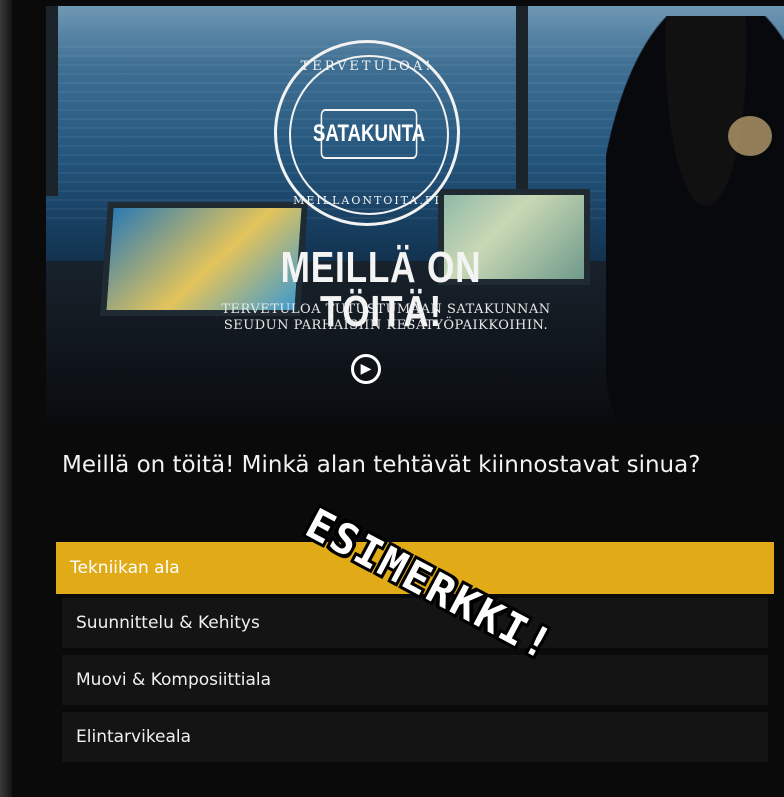  What do you see at coordinates (386, 309) in the screenshot?
I see `hero-subtitle-line1: TERVETULOA TUTUSTUMAAN SATAKUNNAN` at bounding box center [386, 309].